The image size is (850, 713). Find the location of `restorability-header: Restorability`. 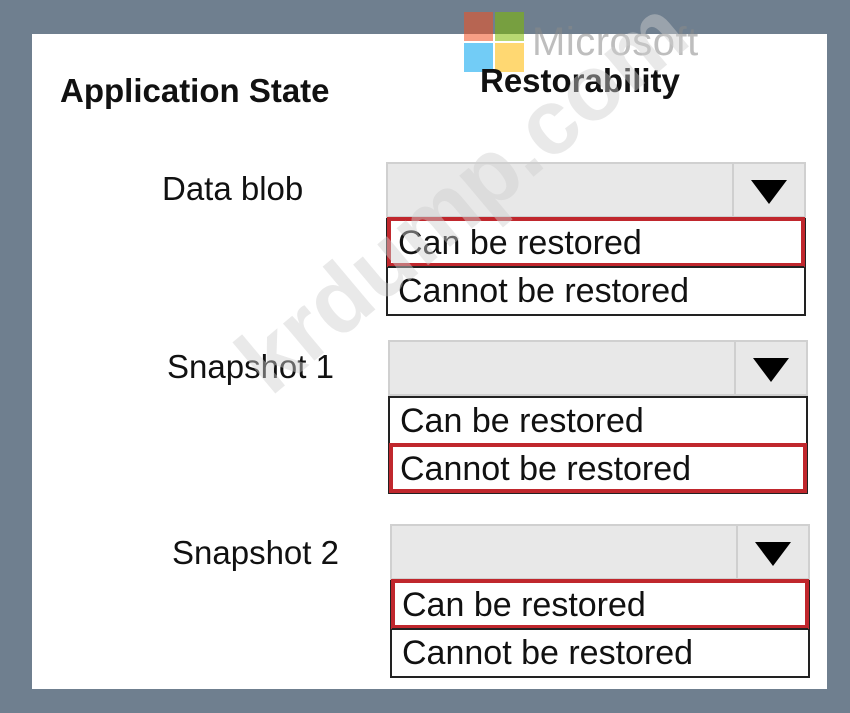

restorability-header: Restorability is located at coordinates (580, 80).